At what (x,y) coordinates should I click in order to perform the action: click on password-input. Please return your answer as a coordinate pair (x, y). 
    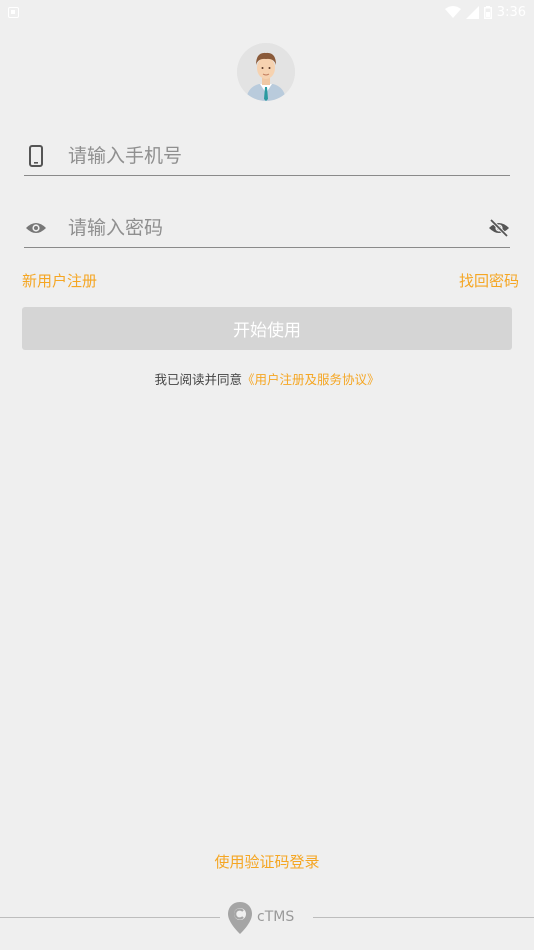
    Looking at the image, I should click on (274, 227).